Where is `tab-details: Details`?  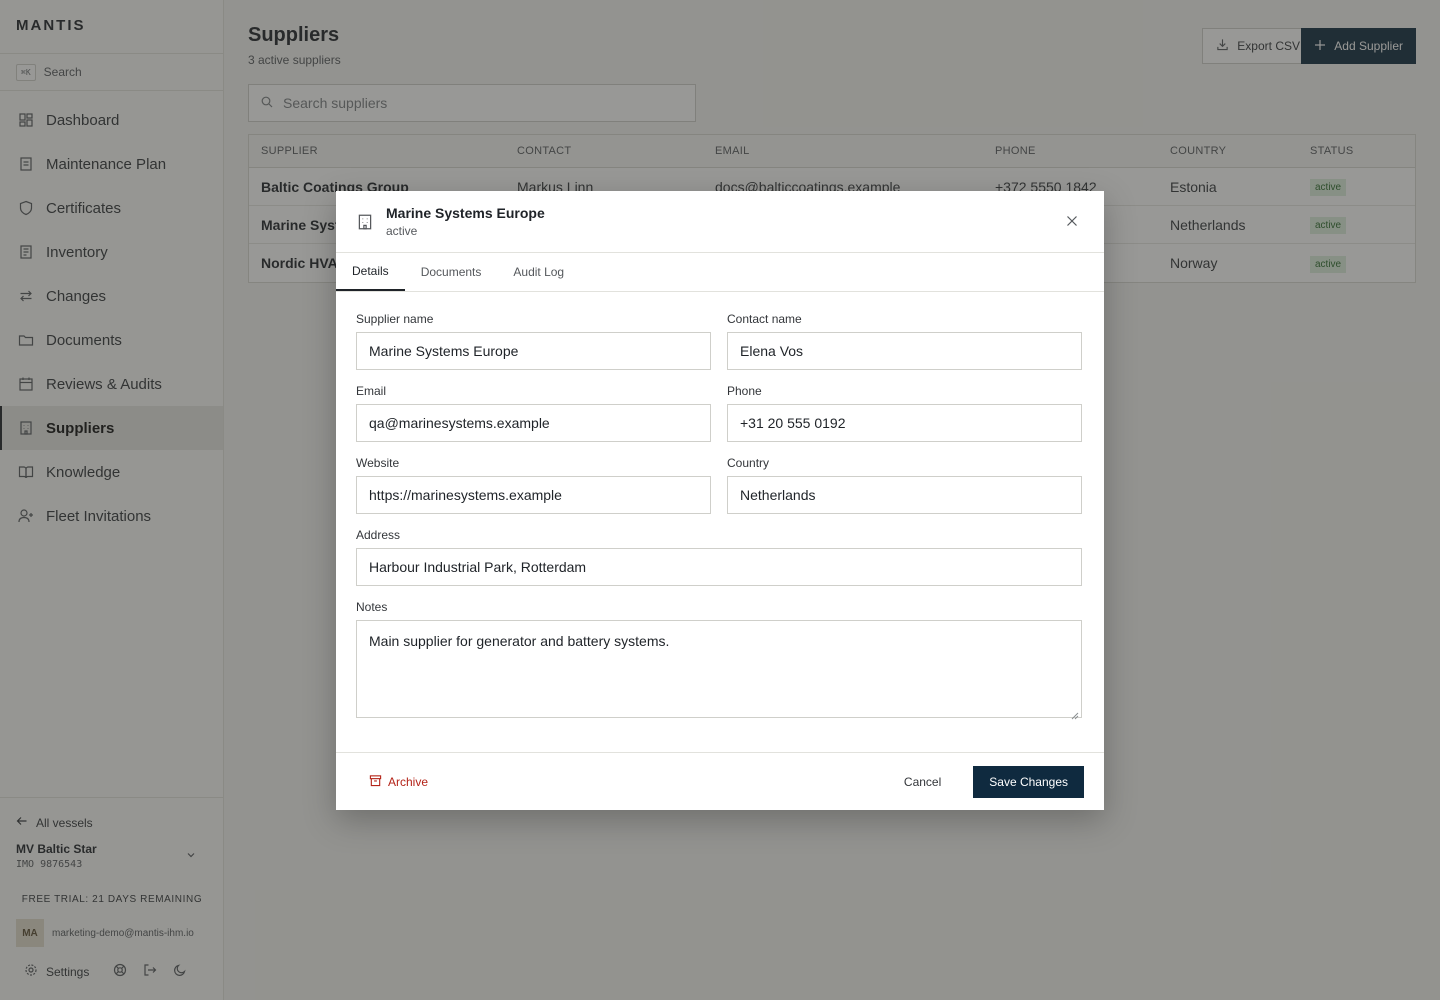
tab-details: Details is located at coordinates (370, 272).